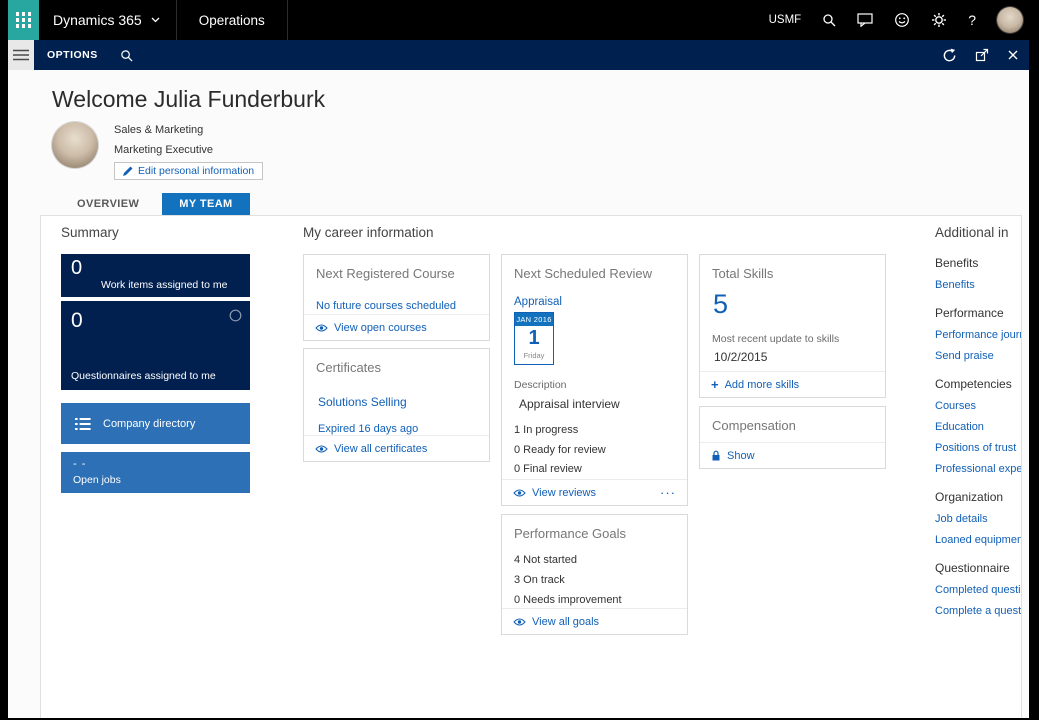  I want to click on help-button: ?, so click(972, 20).